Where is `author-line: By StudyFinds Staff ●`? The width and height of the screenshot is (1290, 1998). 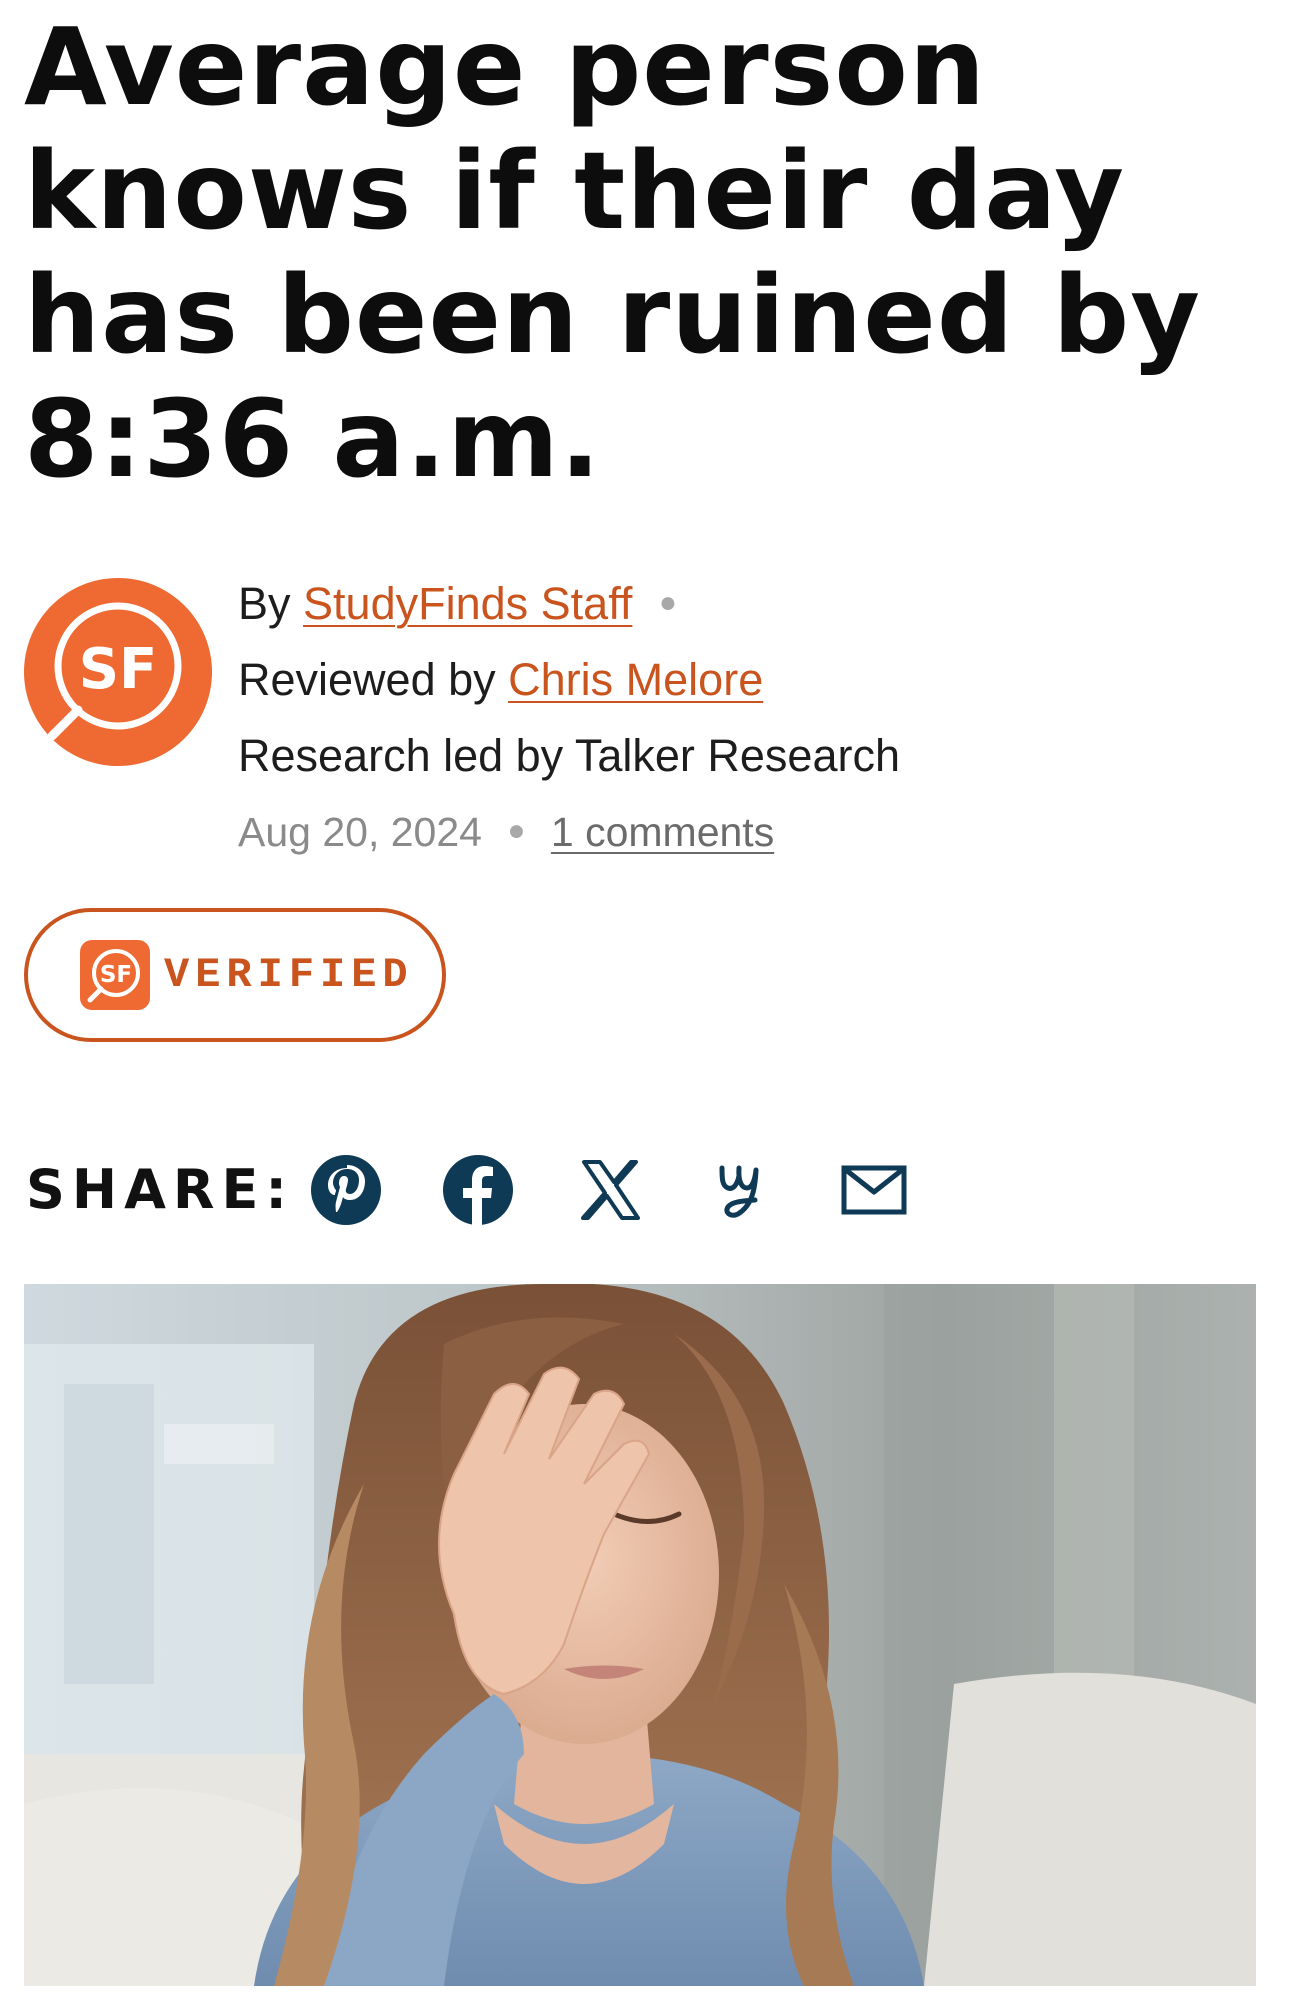 author-line: By StudyFinds Staff ● is located at coordinates (738, 604).